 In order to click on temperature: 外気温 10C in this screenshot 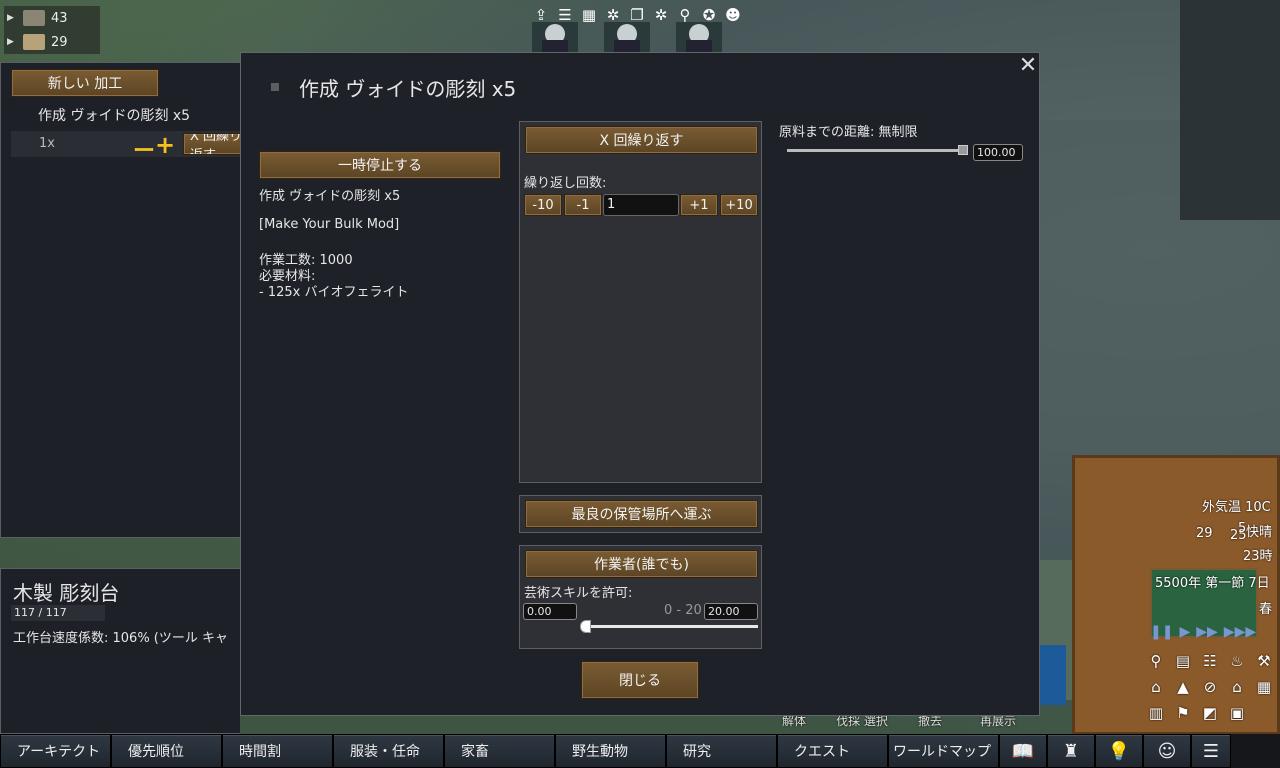, I will do `click(1236, 507)`.